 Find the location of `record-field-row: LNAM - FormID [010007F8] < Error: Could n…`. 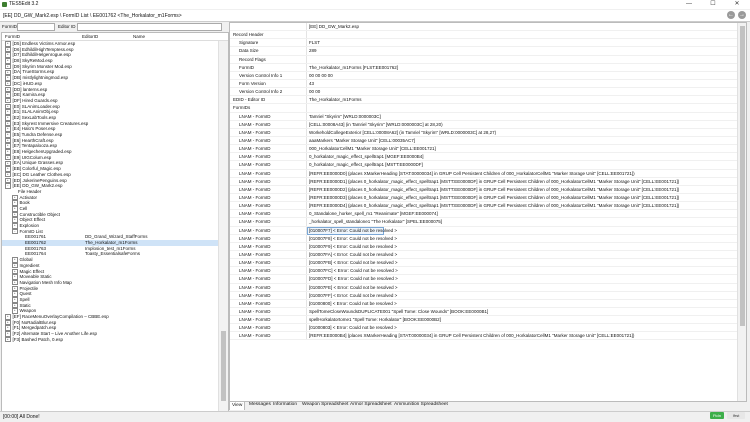

record-field-row: LNAM - FormID [010007F8] < Error: Could n… is located at coordinates (488, 238).